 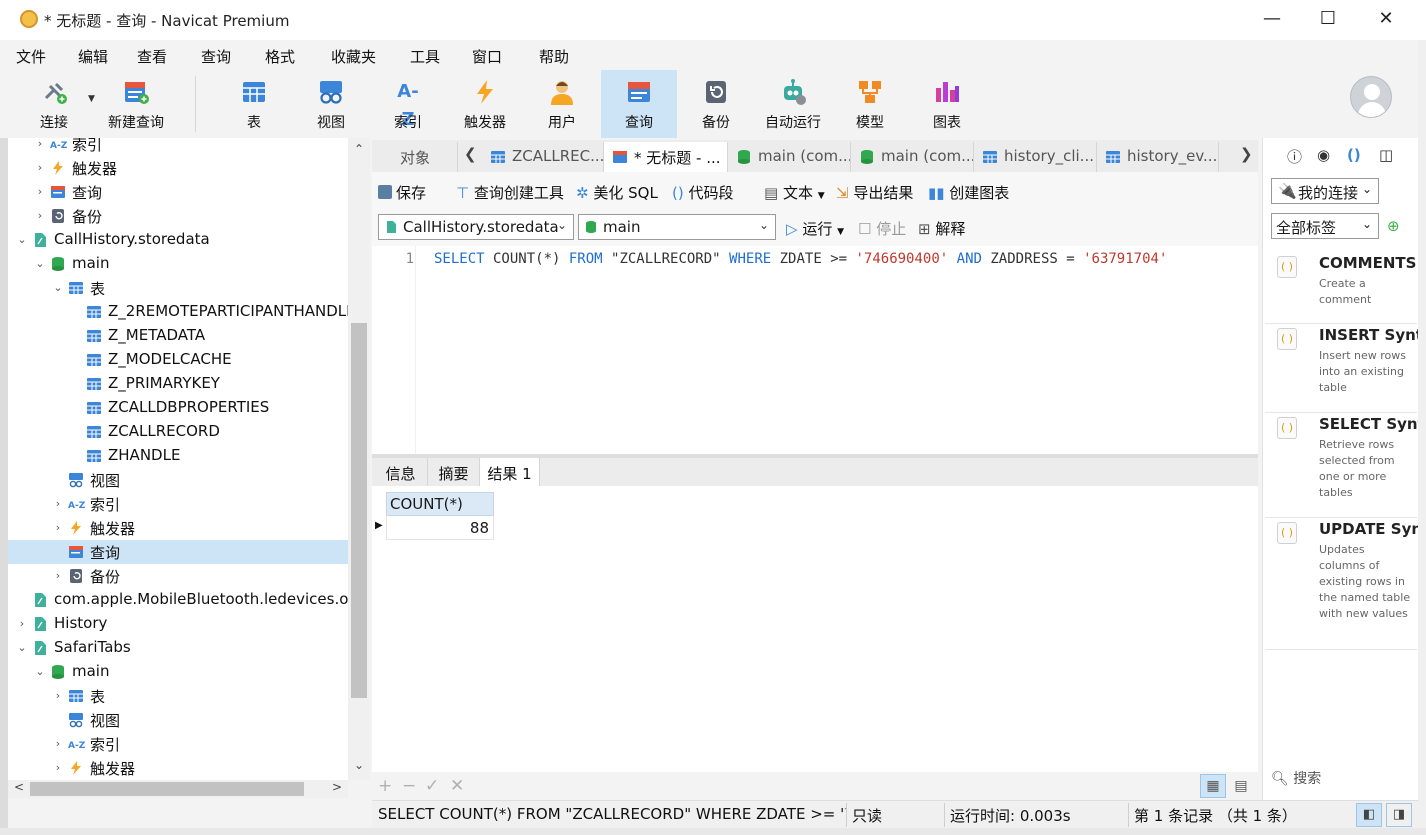 I want to click on column-header-count: COUNT(*), so click(x=440, y=504).